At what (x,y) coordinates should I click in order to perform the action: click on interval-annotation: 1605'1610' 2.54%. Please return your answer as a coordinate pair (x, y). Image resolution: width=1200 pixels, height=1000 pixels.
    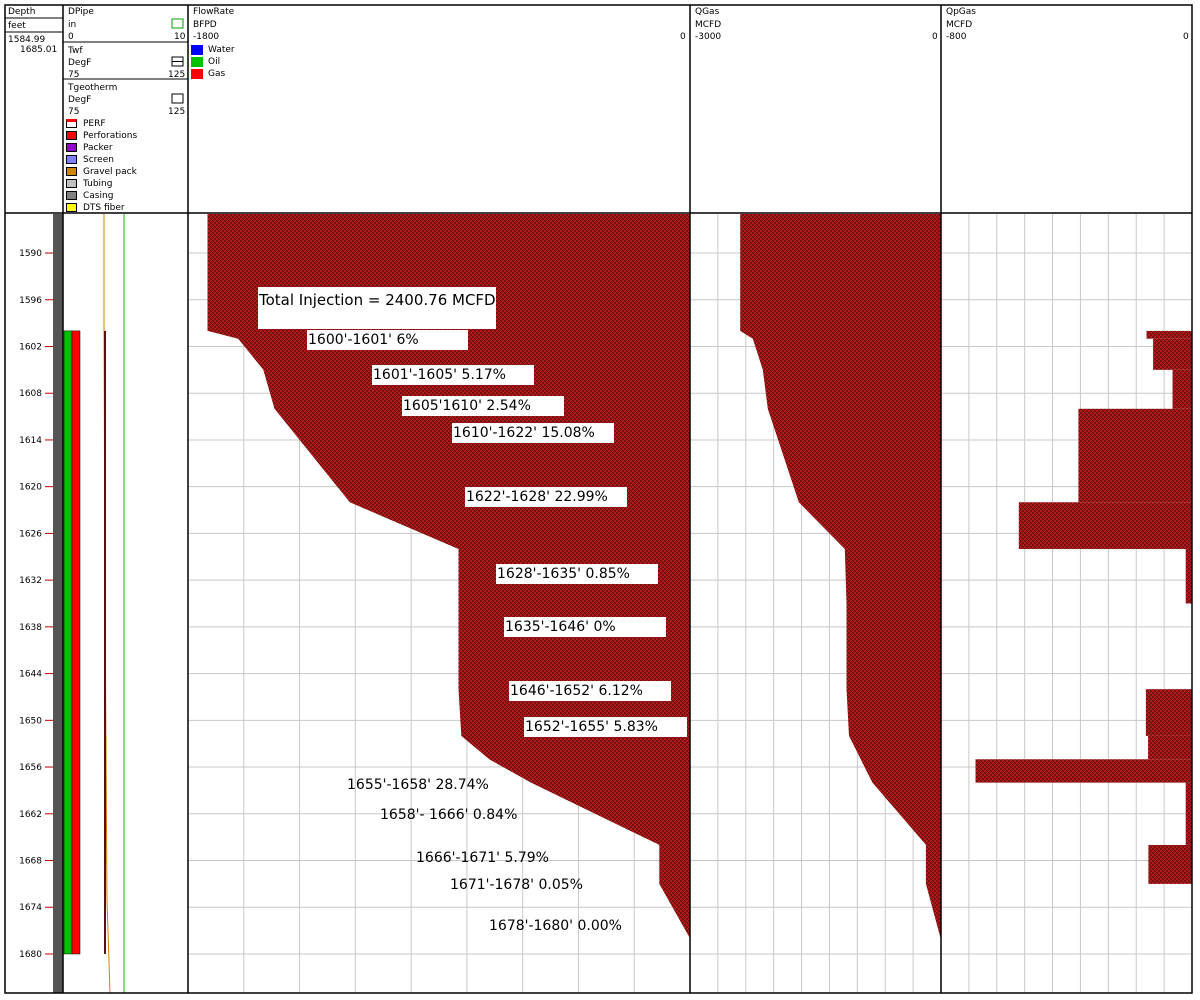
    Looking at the image, I should click on (483, 405).